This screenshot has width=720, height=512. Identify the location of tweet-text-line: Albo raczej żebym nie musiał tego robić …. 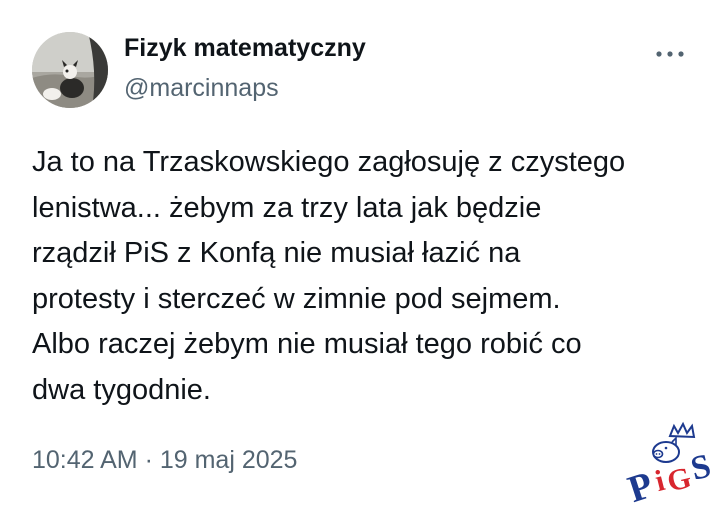
(307, 344).